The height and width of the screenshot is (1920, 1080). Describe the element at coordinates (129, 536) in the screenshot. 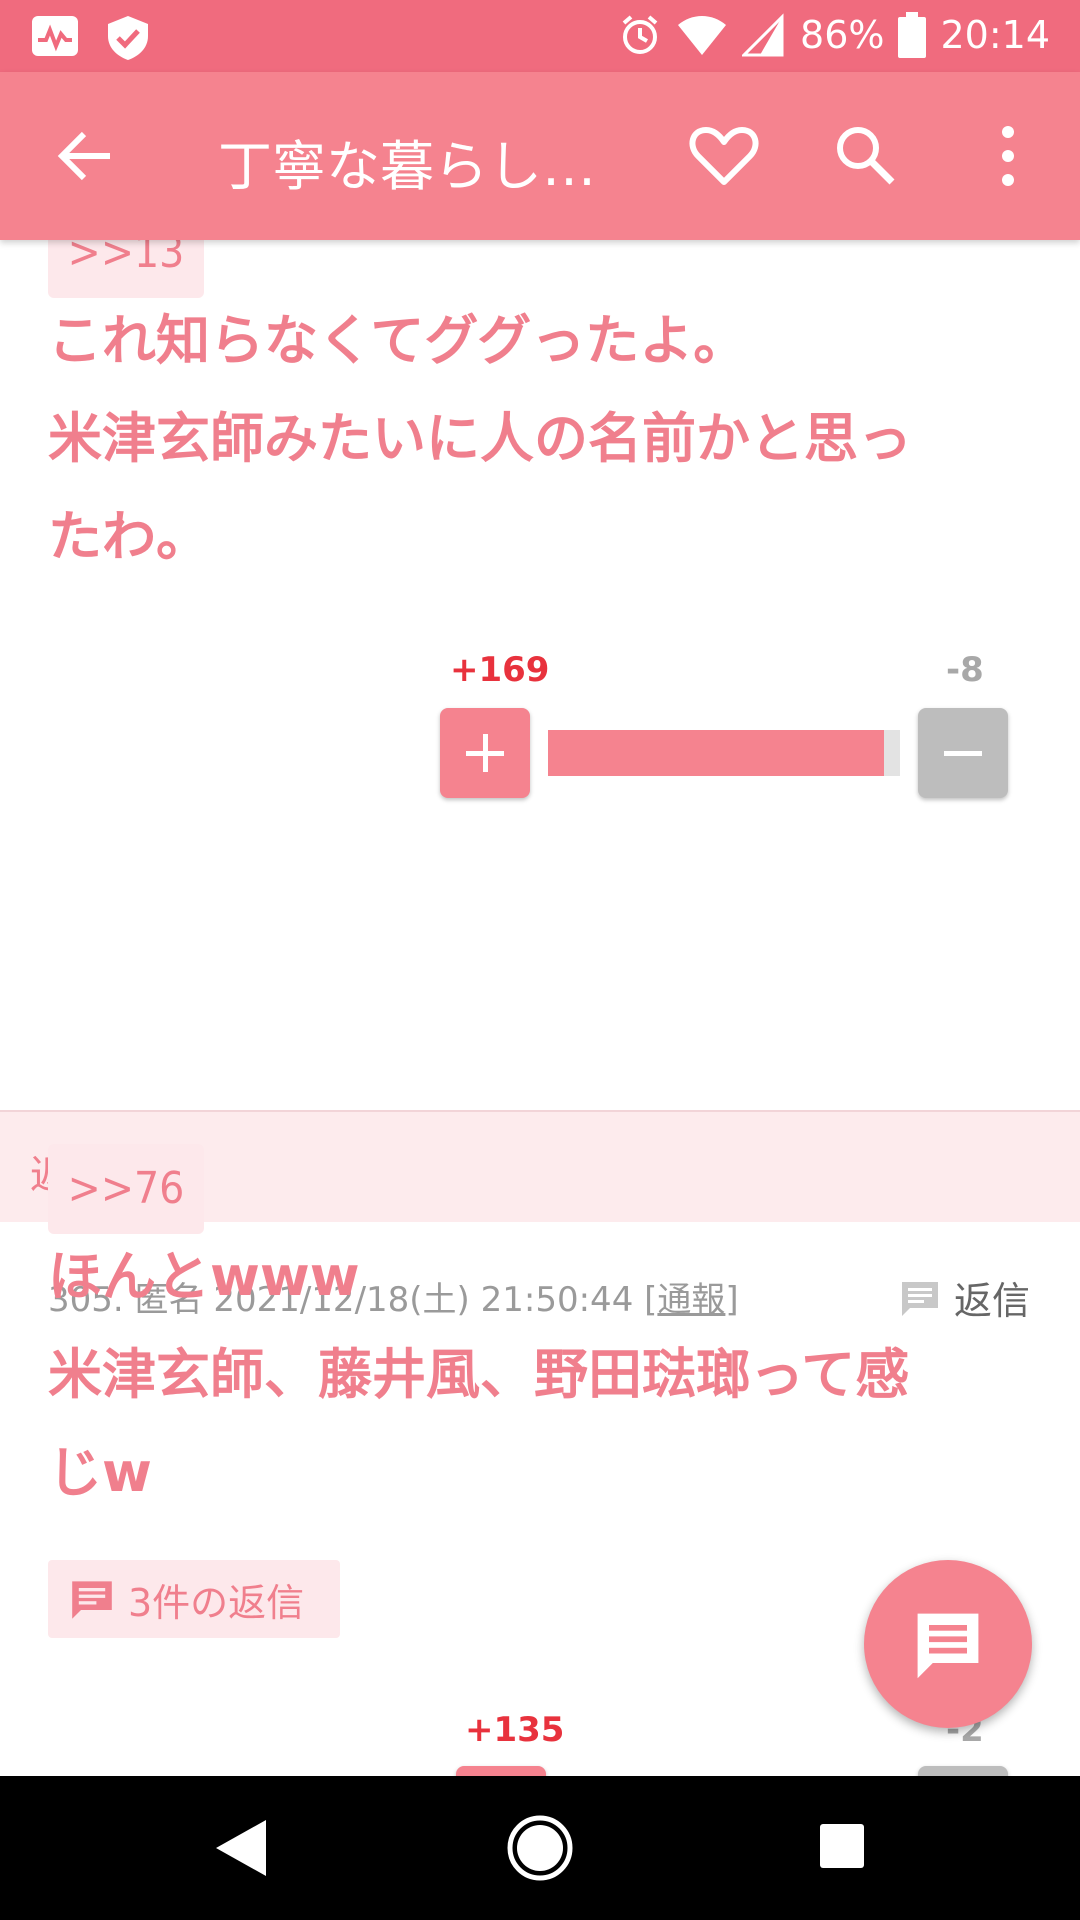

I see `comment-line: たわ。` at that location.